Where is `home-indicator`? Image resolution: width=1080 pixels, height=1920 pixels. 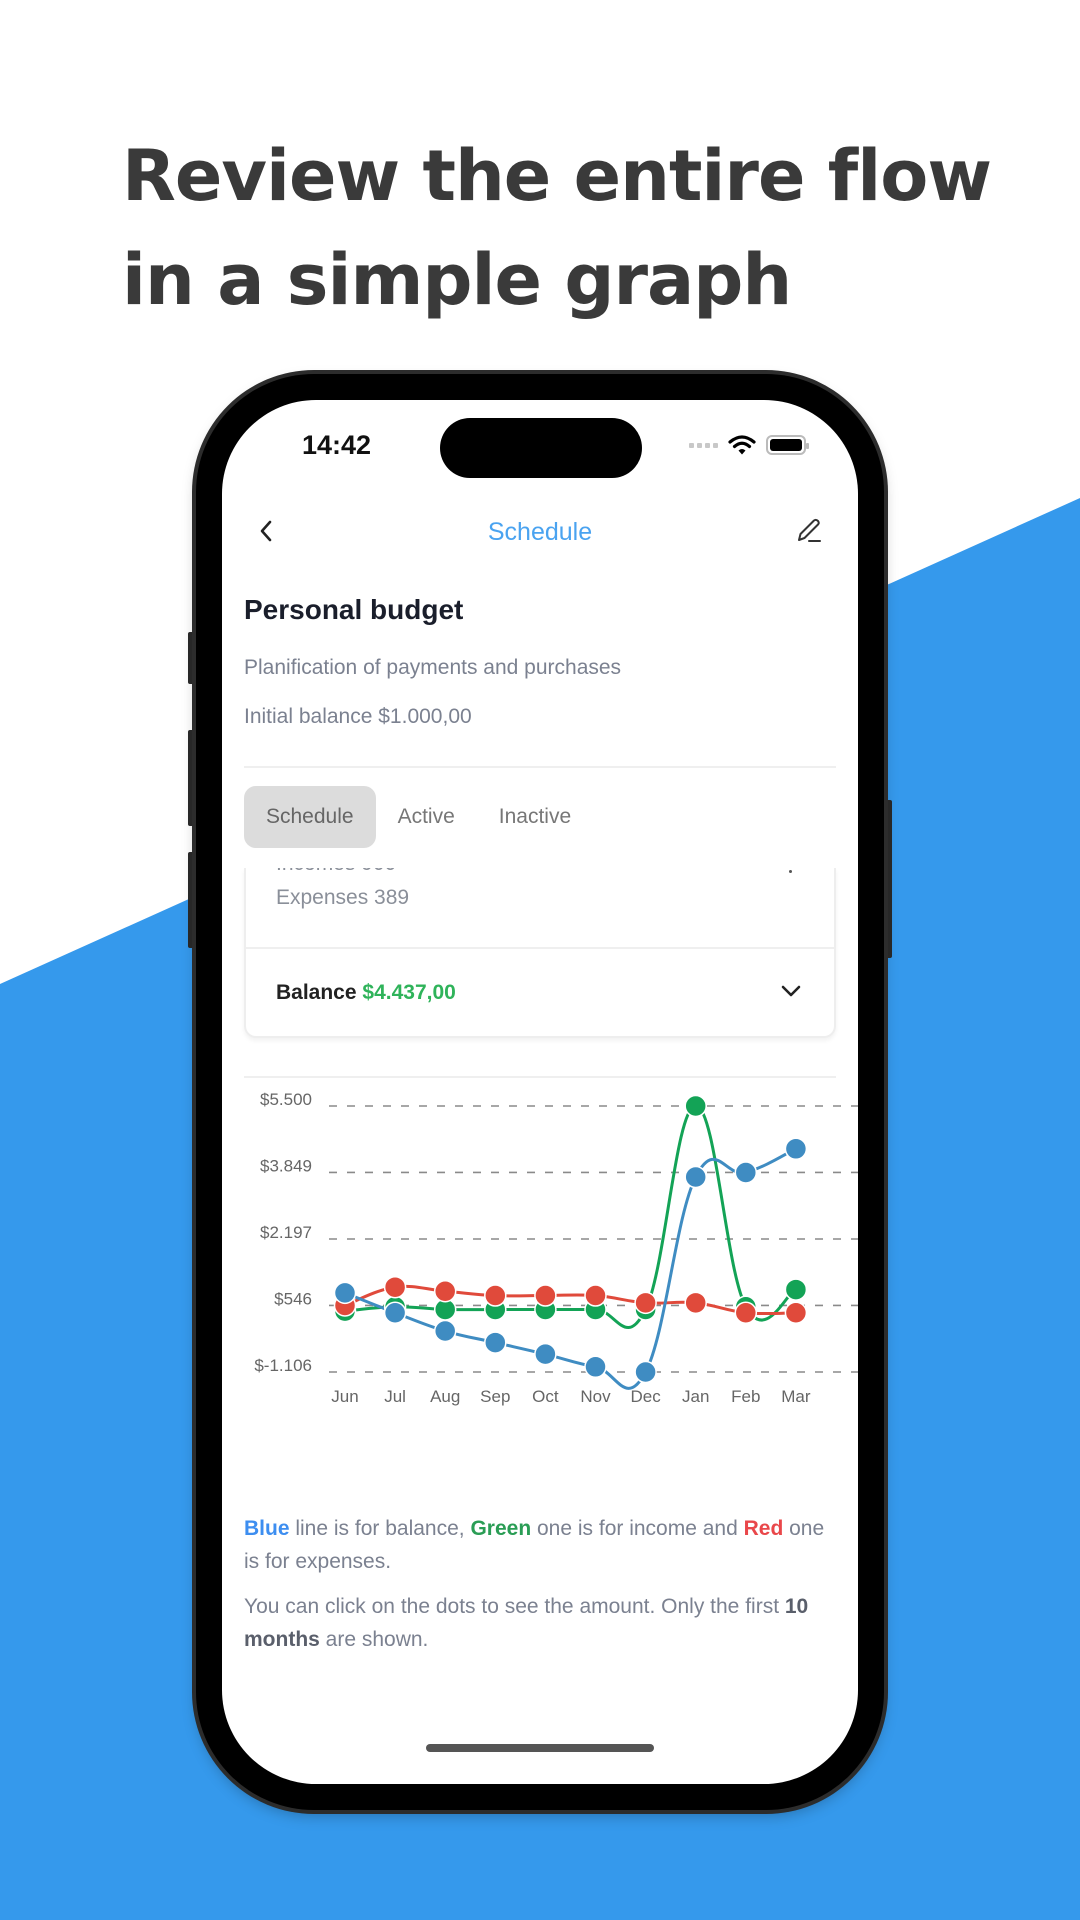 home-indicator is located at coordinates (540, 1748).